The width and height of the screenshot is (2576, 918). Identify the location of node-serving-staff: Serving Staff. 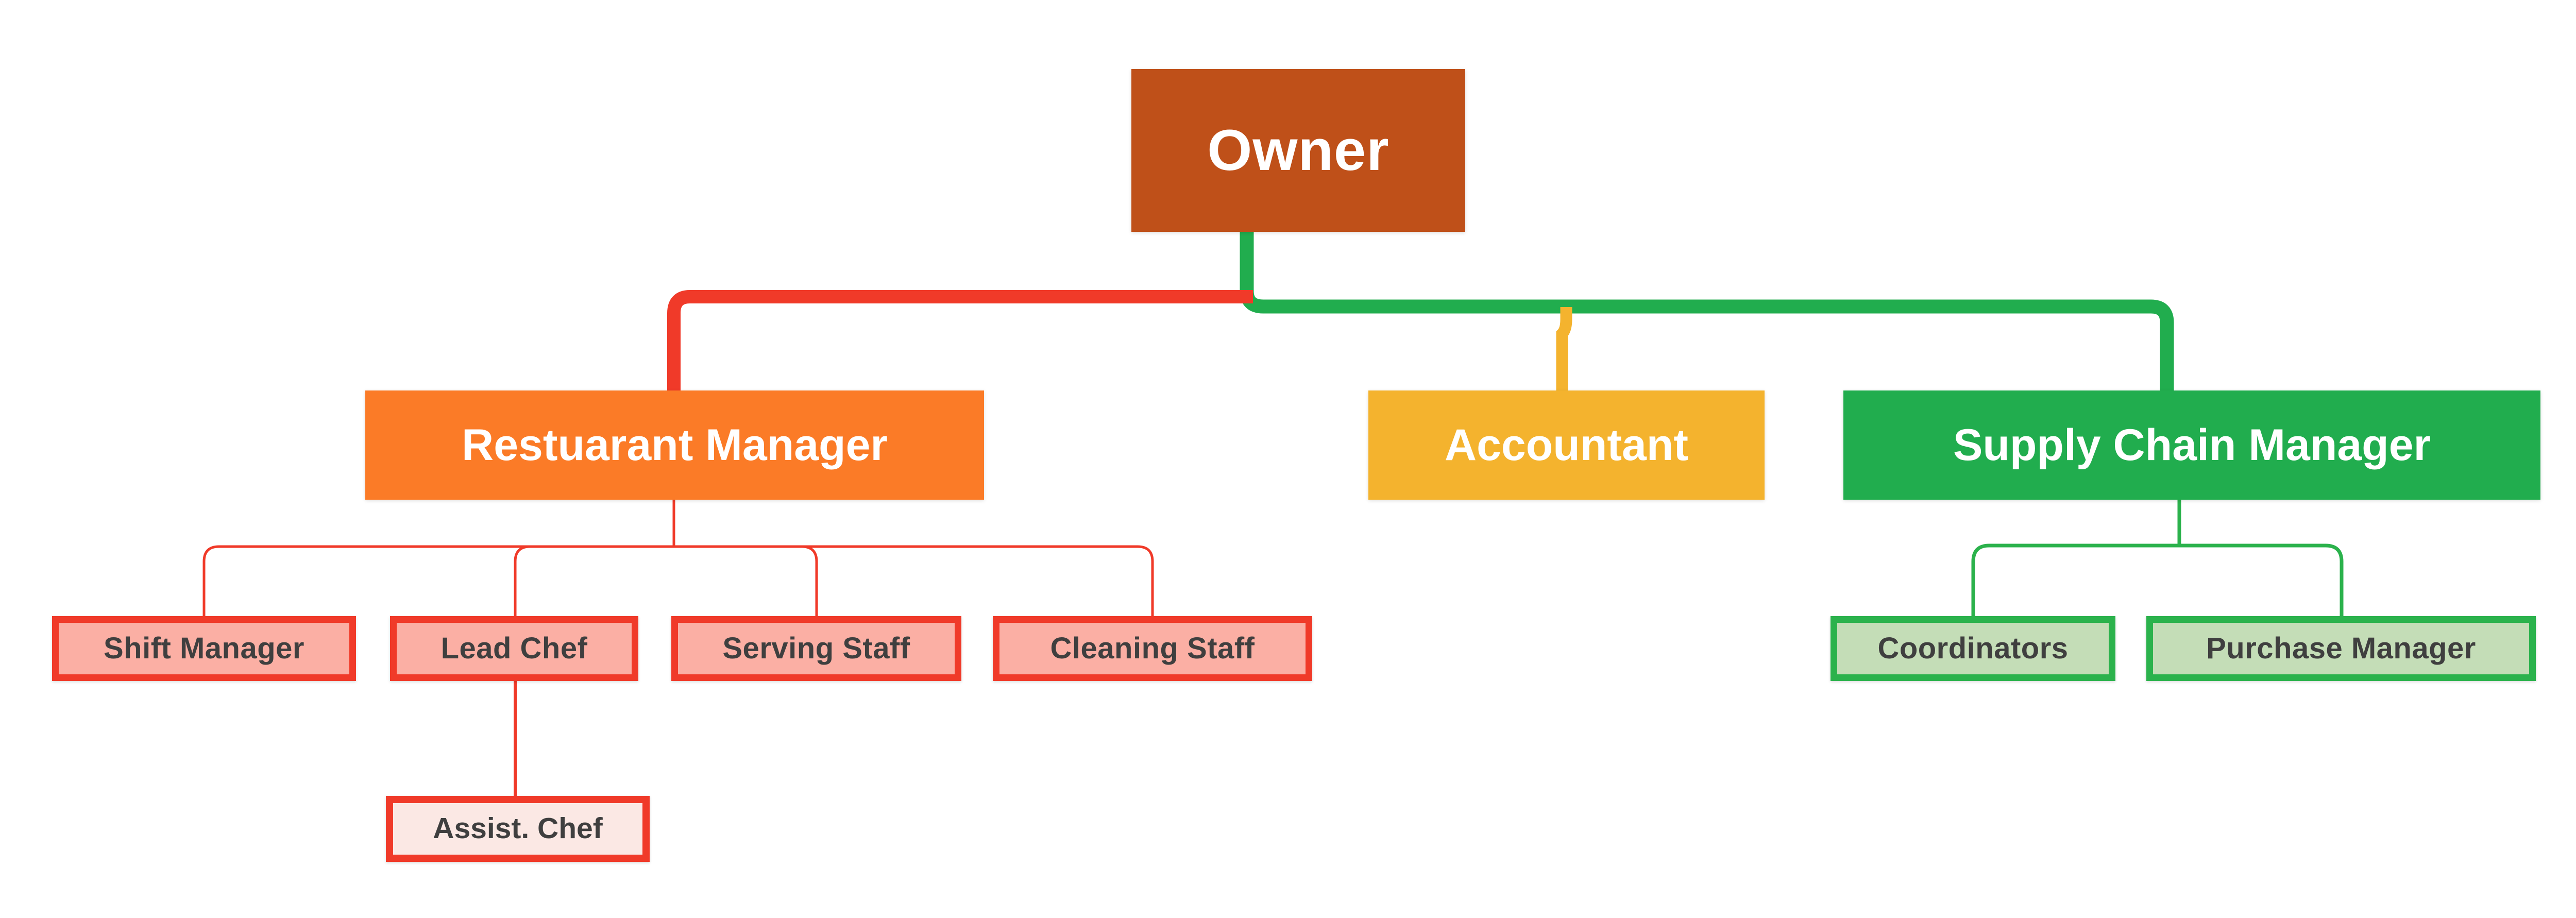
(816, 648).